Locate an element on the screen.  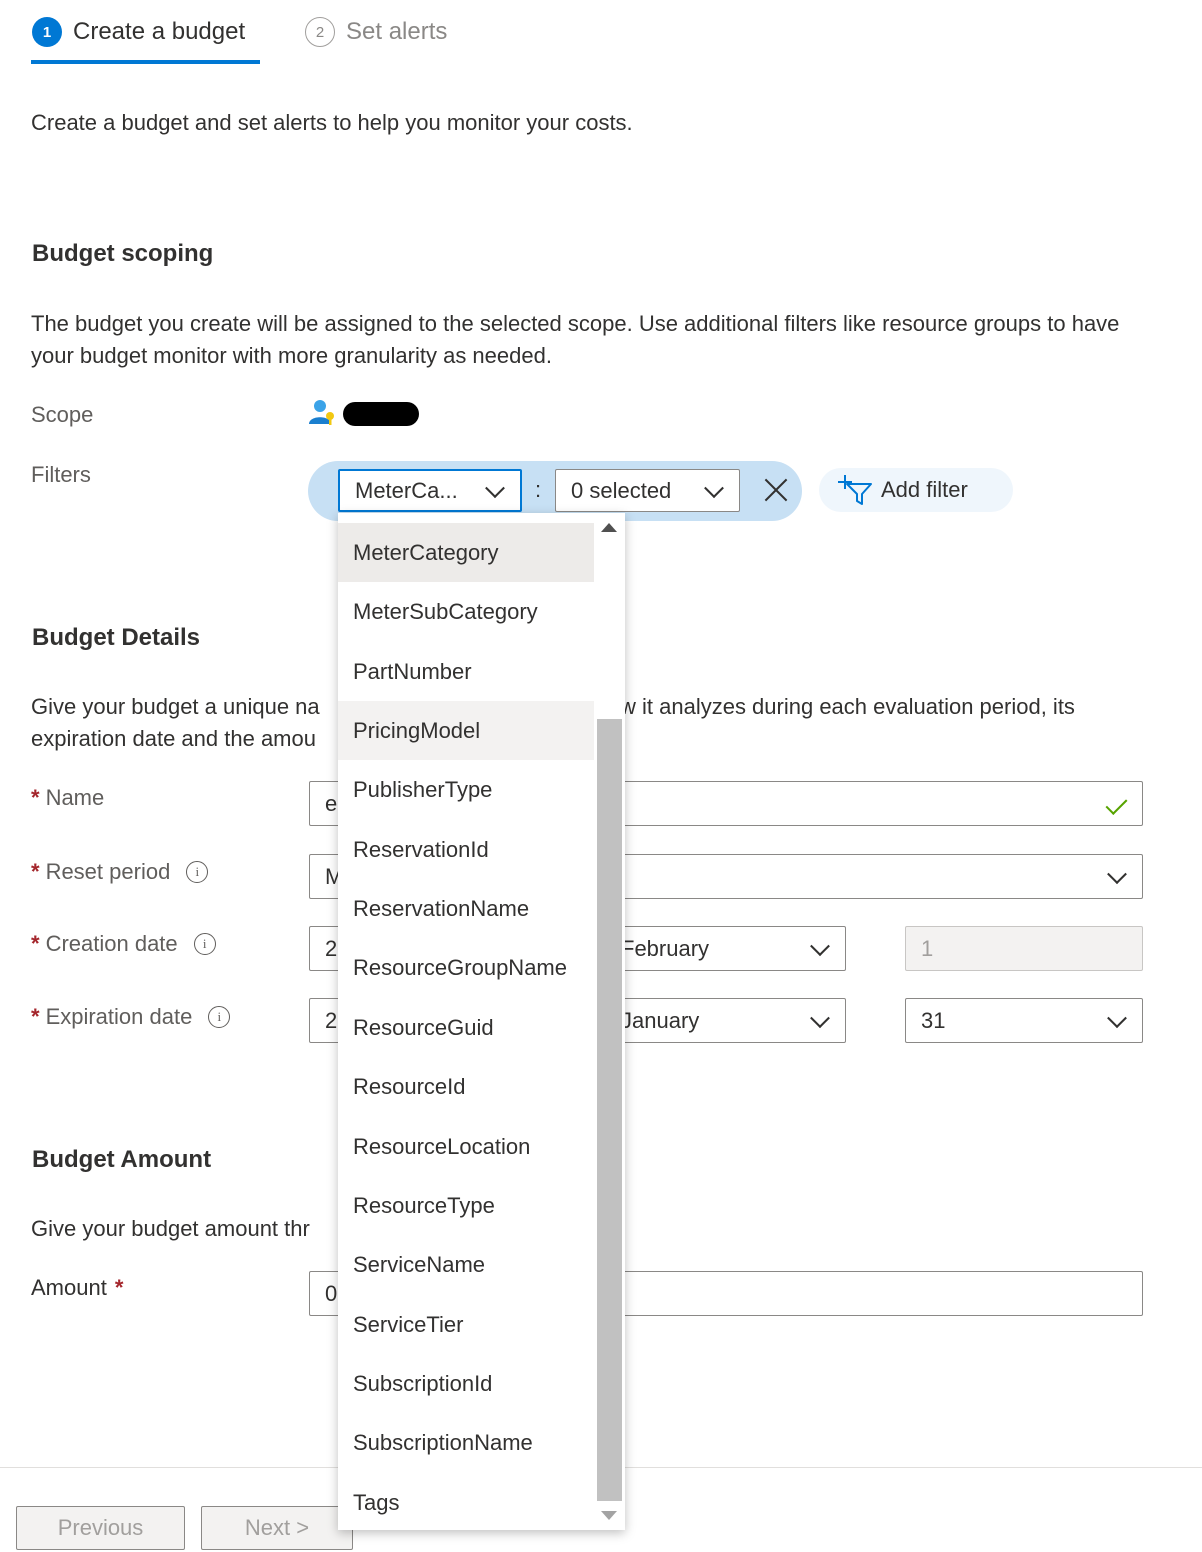
expiration-day-value: 31 is located at coordinates (933, 1020).